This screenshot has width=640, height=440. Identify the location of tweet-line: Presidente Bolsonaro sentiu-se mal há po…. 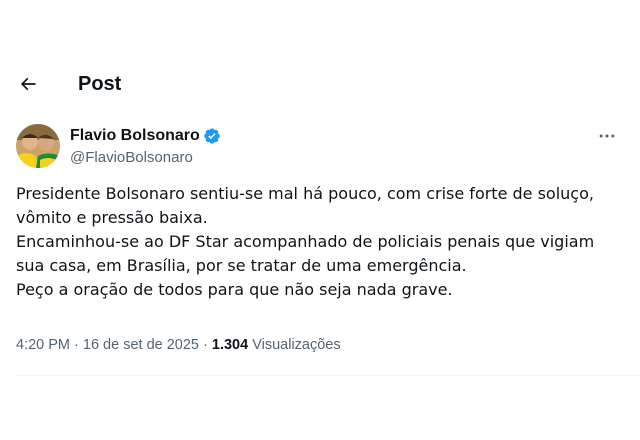
(305, 193).